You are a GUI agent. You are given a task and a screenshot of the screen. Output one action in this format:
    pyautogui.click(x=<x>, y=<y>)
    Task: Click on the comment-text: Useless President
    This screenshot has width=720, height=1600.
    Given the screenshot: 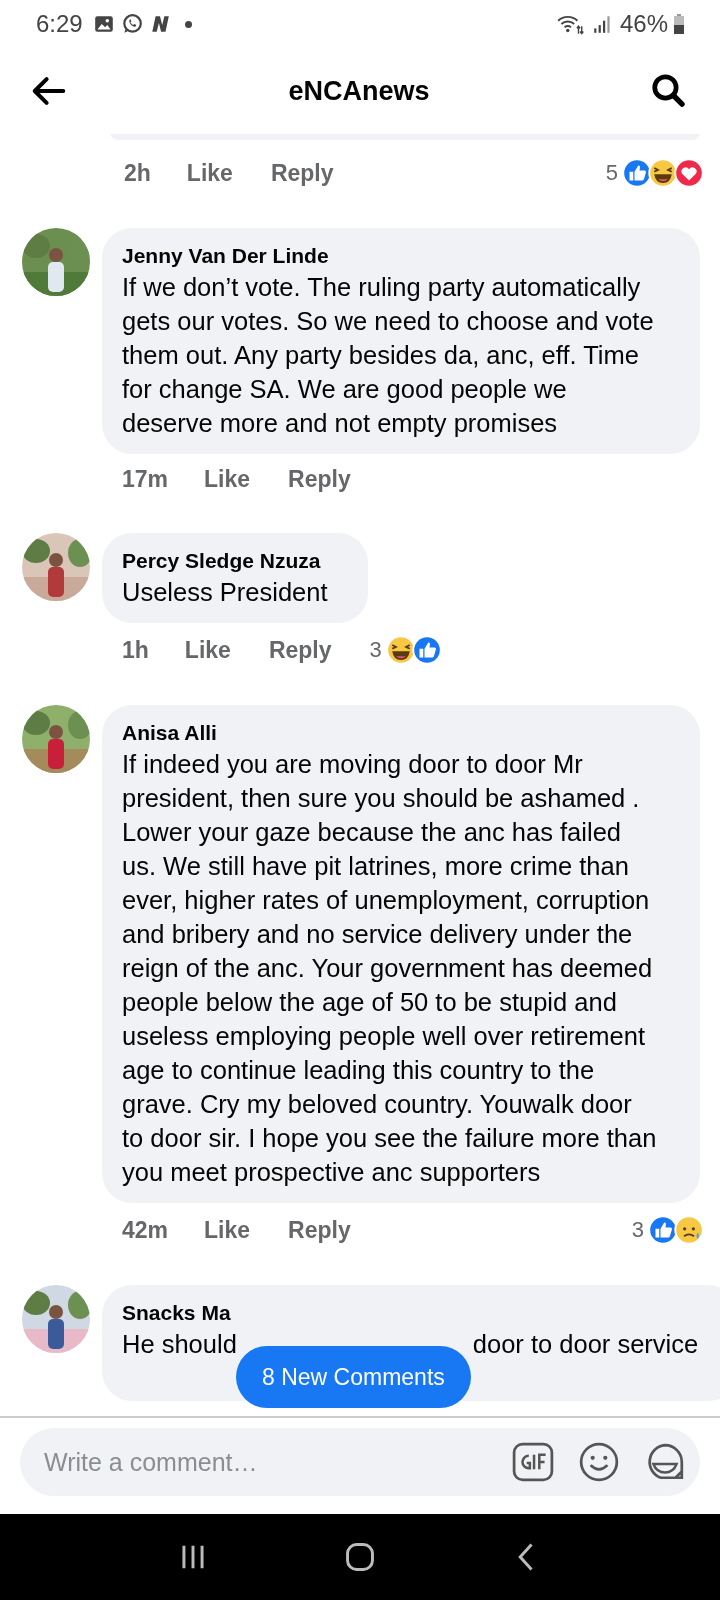 What is the action you would take?
    pyautogui.click(x=225, y=592)
    